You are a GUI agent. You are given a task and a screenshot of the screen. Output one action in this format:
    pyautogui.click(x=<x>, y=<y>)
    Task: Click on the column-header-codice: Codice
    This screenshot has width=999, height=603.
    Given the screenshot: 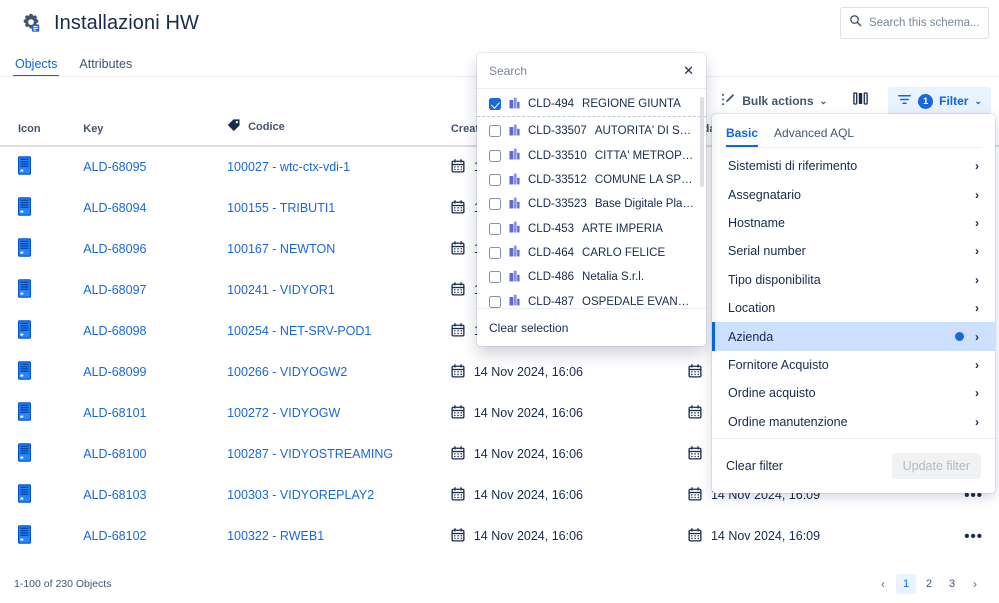 What is the action you would take?
    pyautogui.click(x=333, y=128)
    